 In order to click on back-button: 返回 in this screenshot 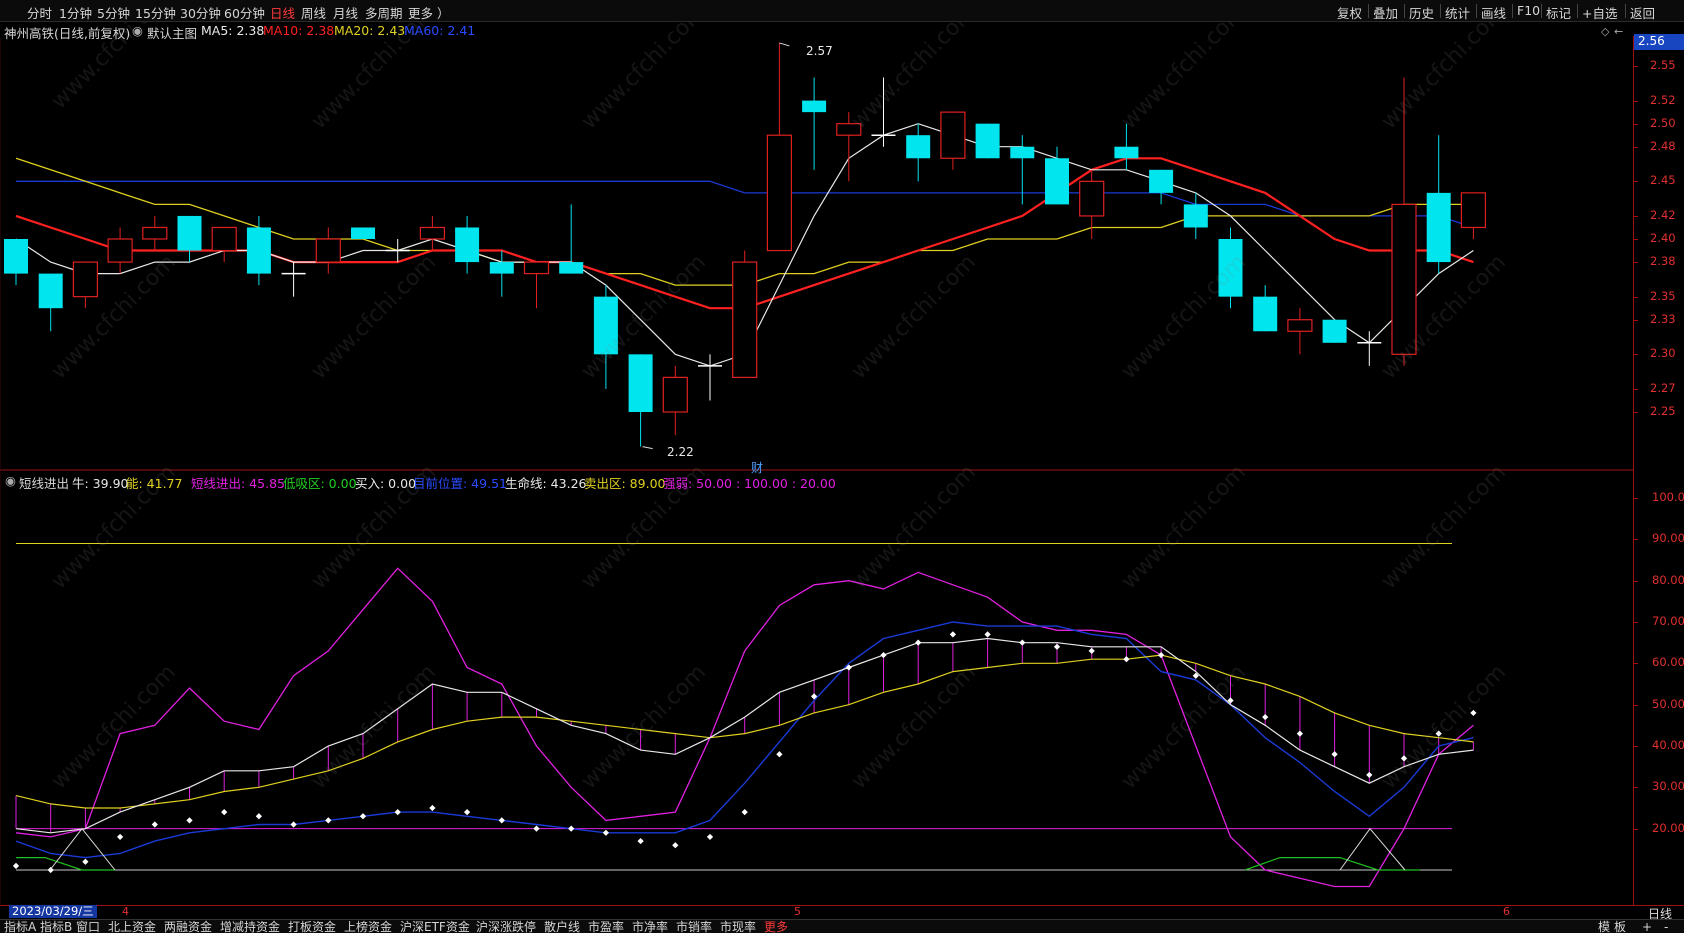, I will do `click(1642, 12)`.